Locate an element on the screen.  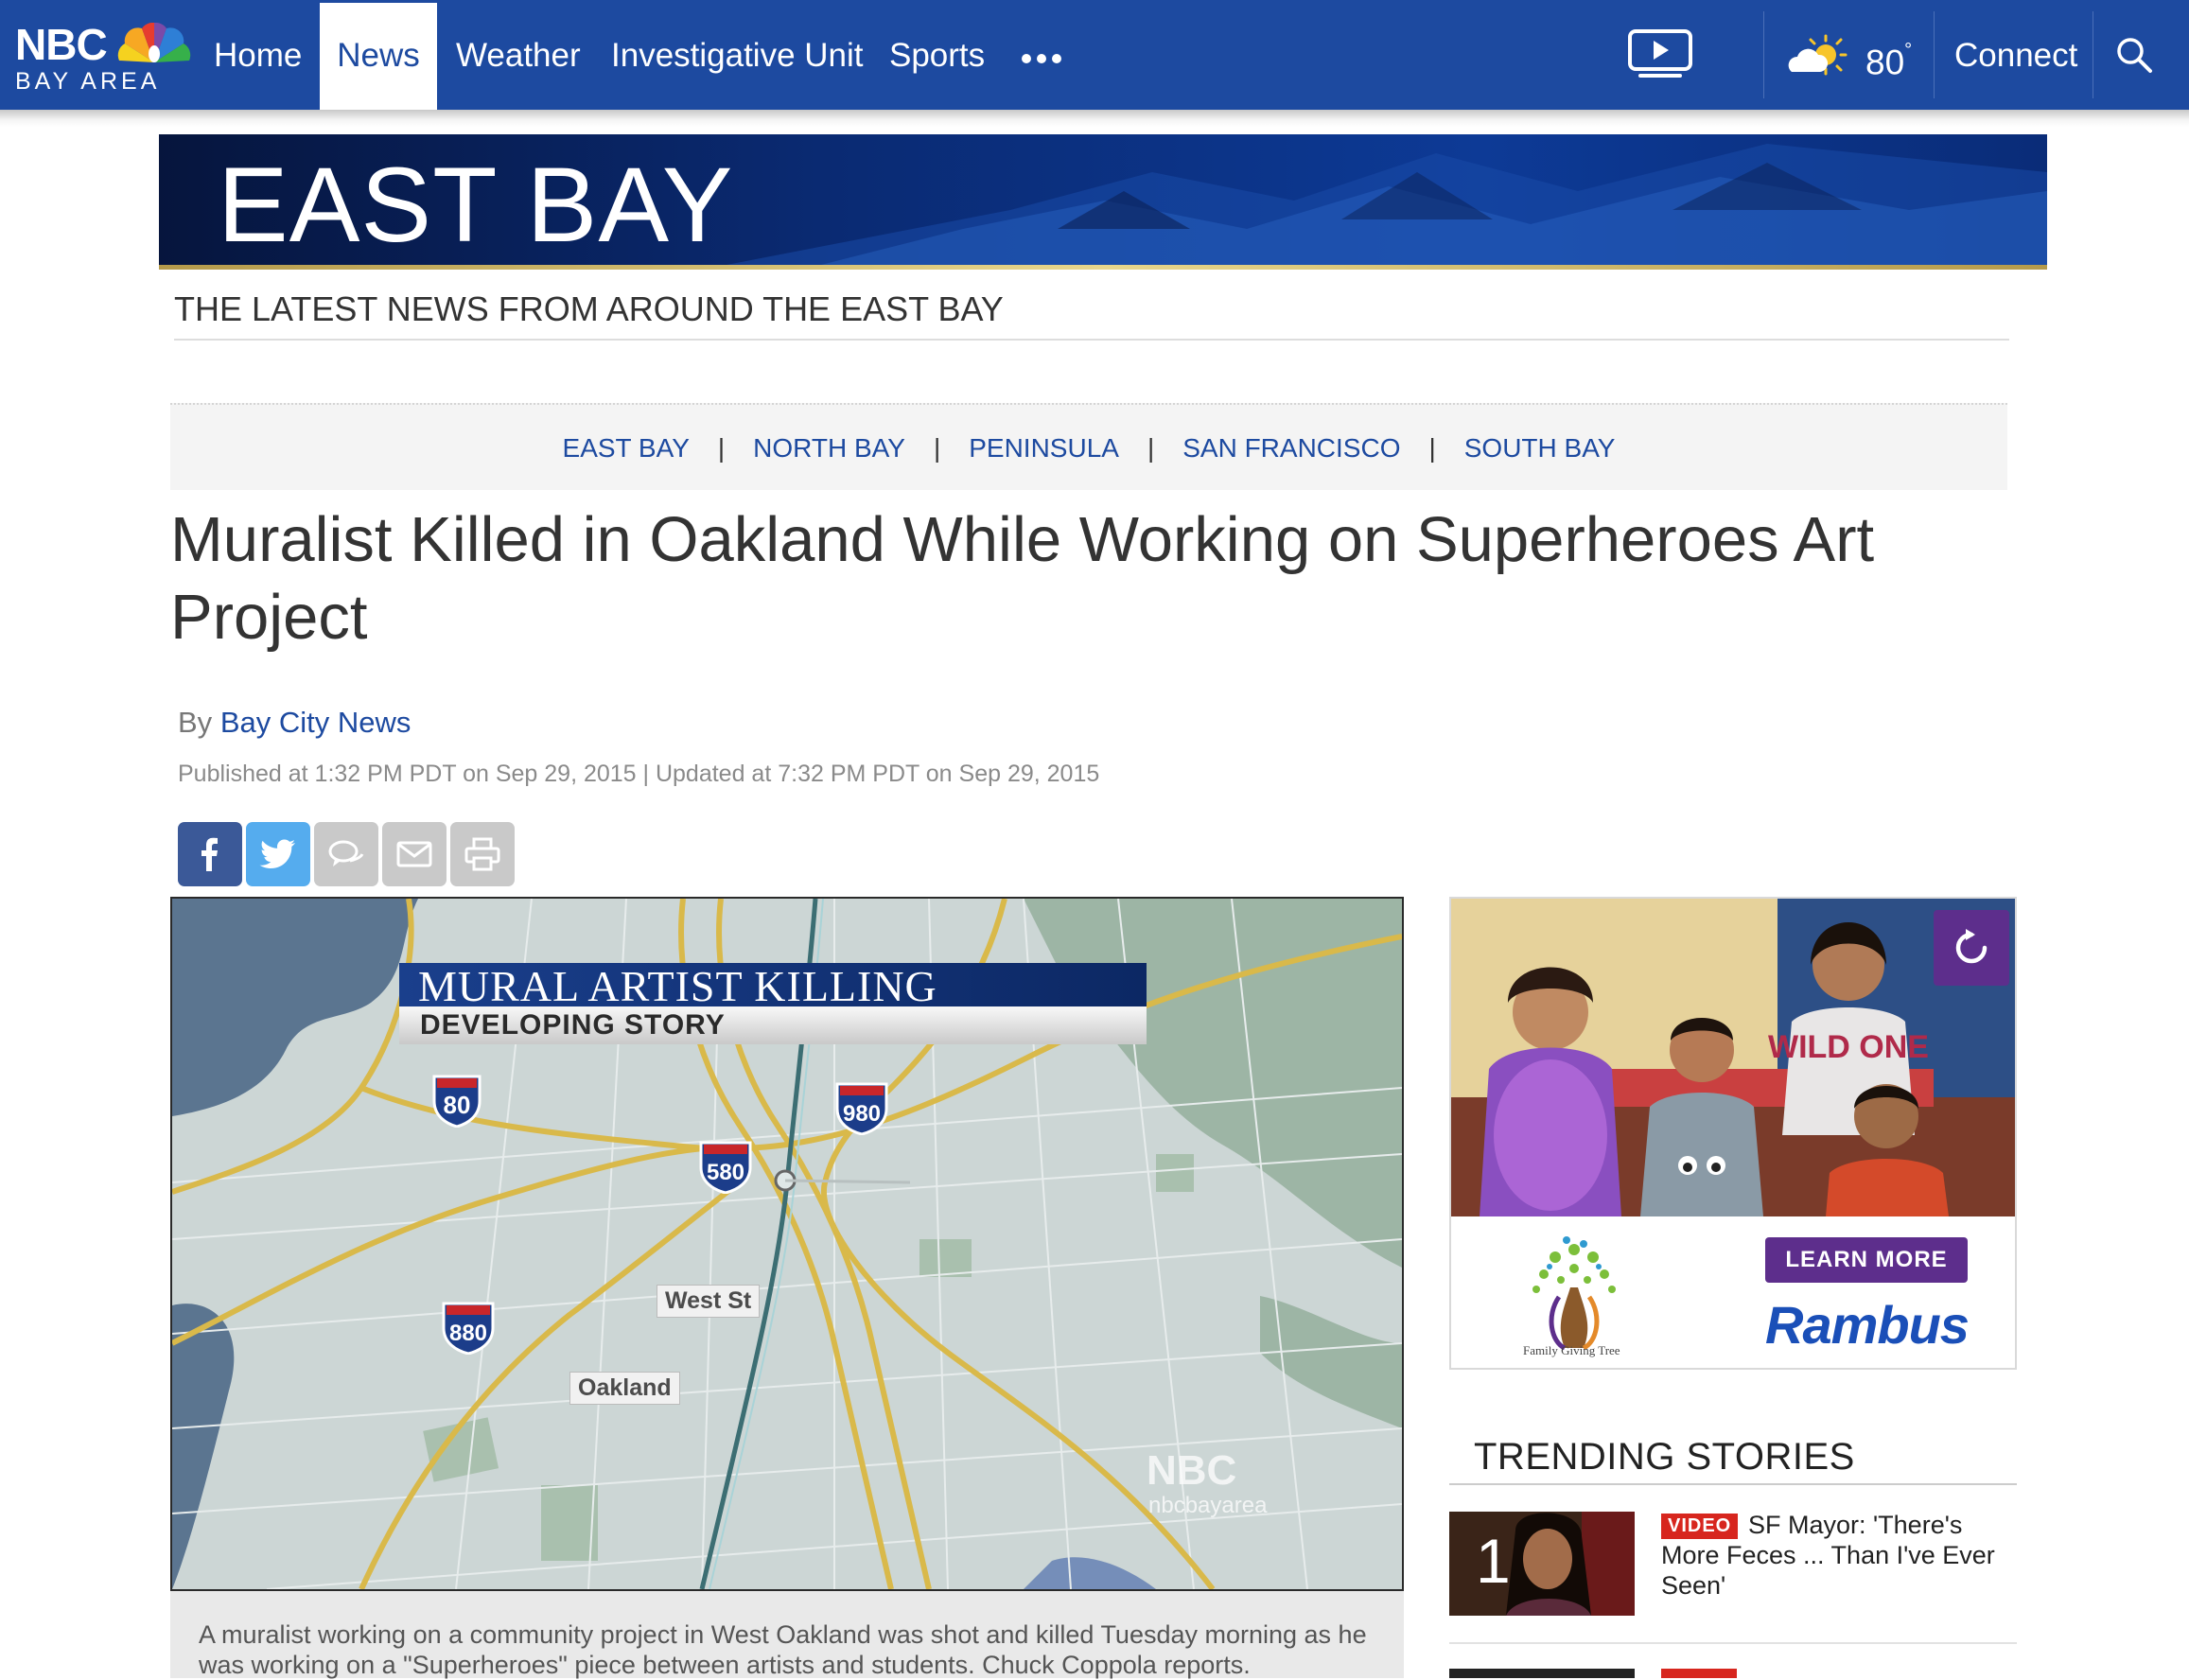
svg-text: WILD ONE is located at coordinates (1848, 1047).